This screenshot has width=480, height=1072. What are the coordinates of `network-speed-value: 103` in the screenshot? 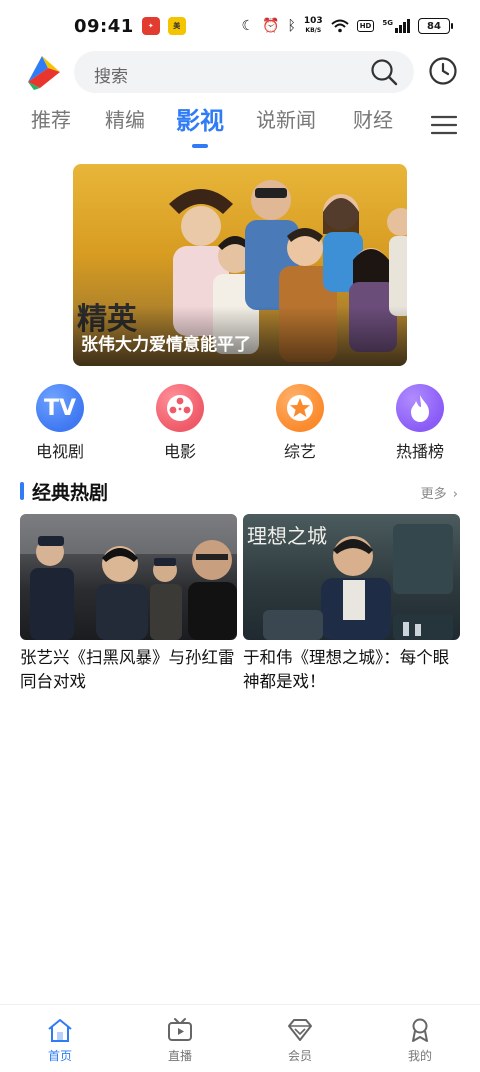 It's located at (313, 21).